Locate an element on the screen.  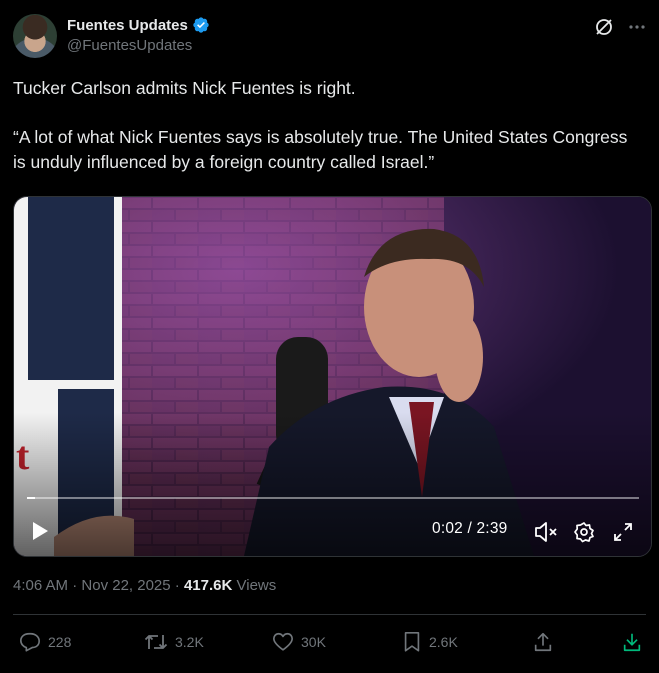
repost-button: 3.2K is located at coordinates (174, 642).